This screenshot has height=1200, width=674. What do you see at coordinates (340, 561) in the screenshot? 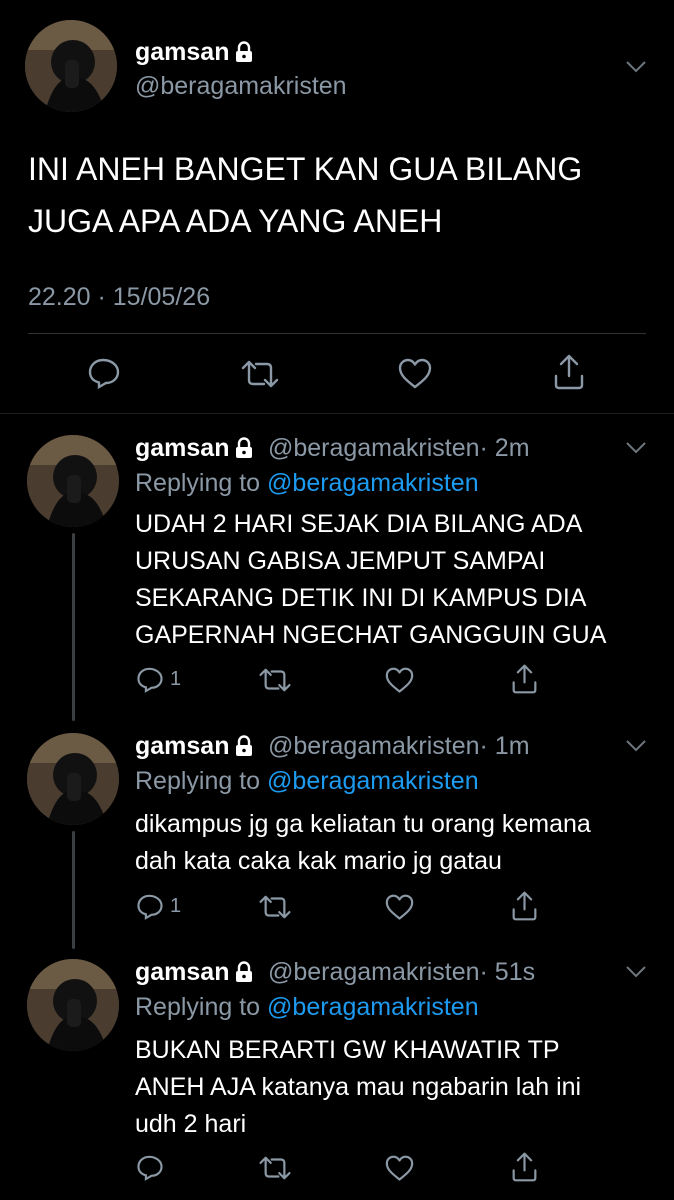
I see `reply-text-line: URUSAN GABISA JEMPUT SAMPAI` at bounding box center [340, 561].